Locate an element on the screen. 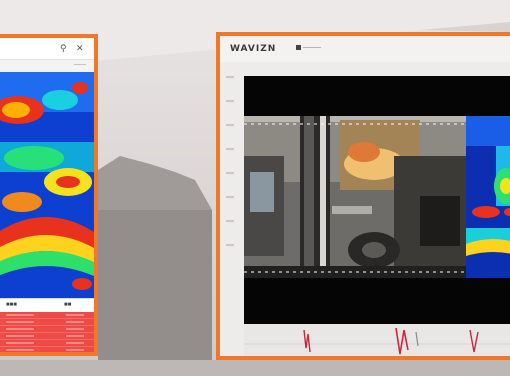  camera-nav-link: ——— is located at coordinates (308, 48).